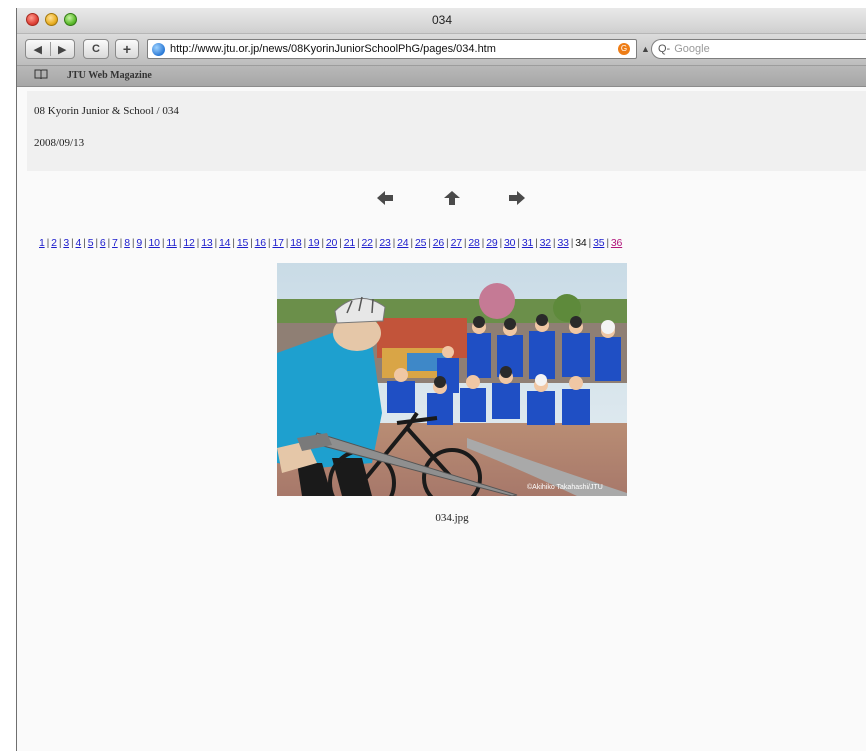  Describe the element at coordinates (438, 243) in the screenshot. I see `page-link: 26` at that location.